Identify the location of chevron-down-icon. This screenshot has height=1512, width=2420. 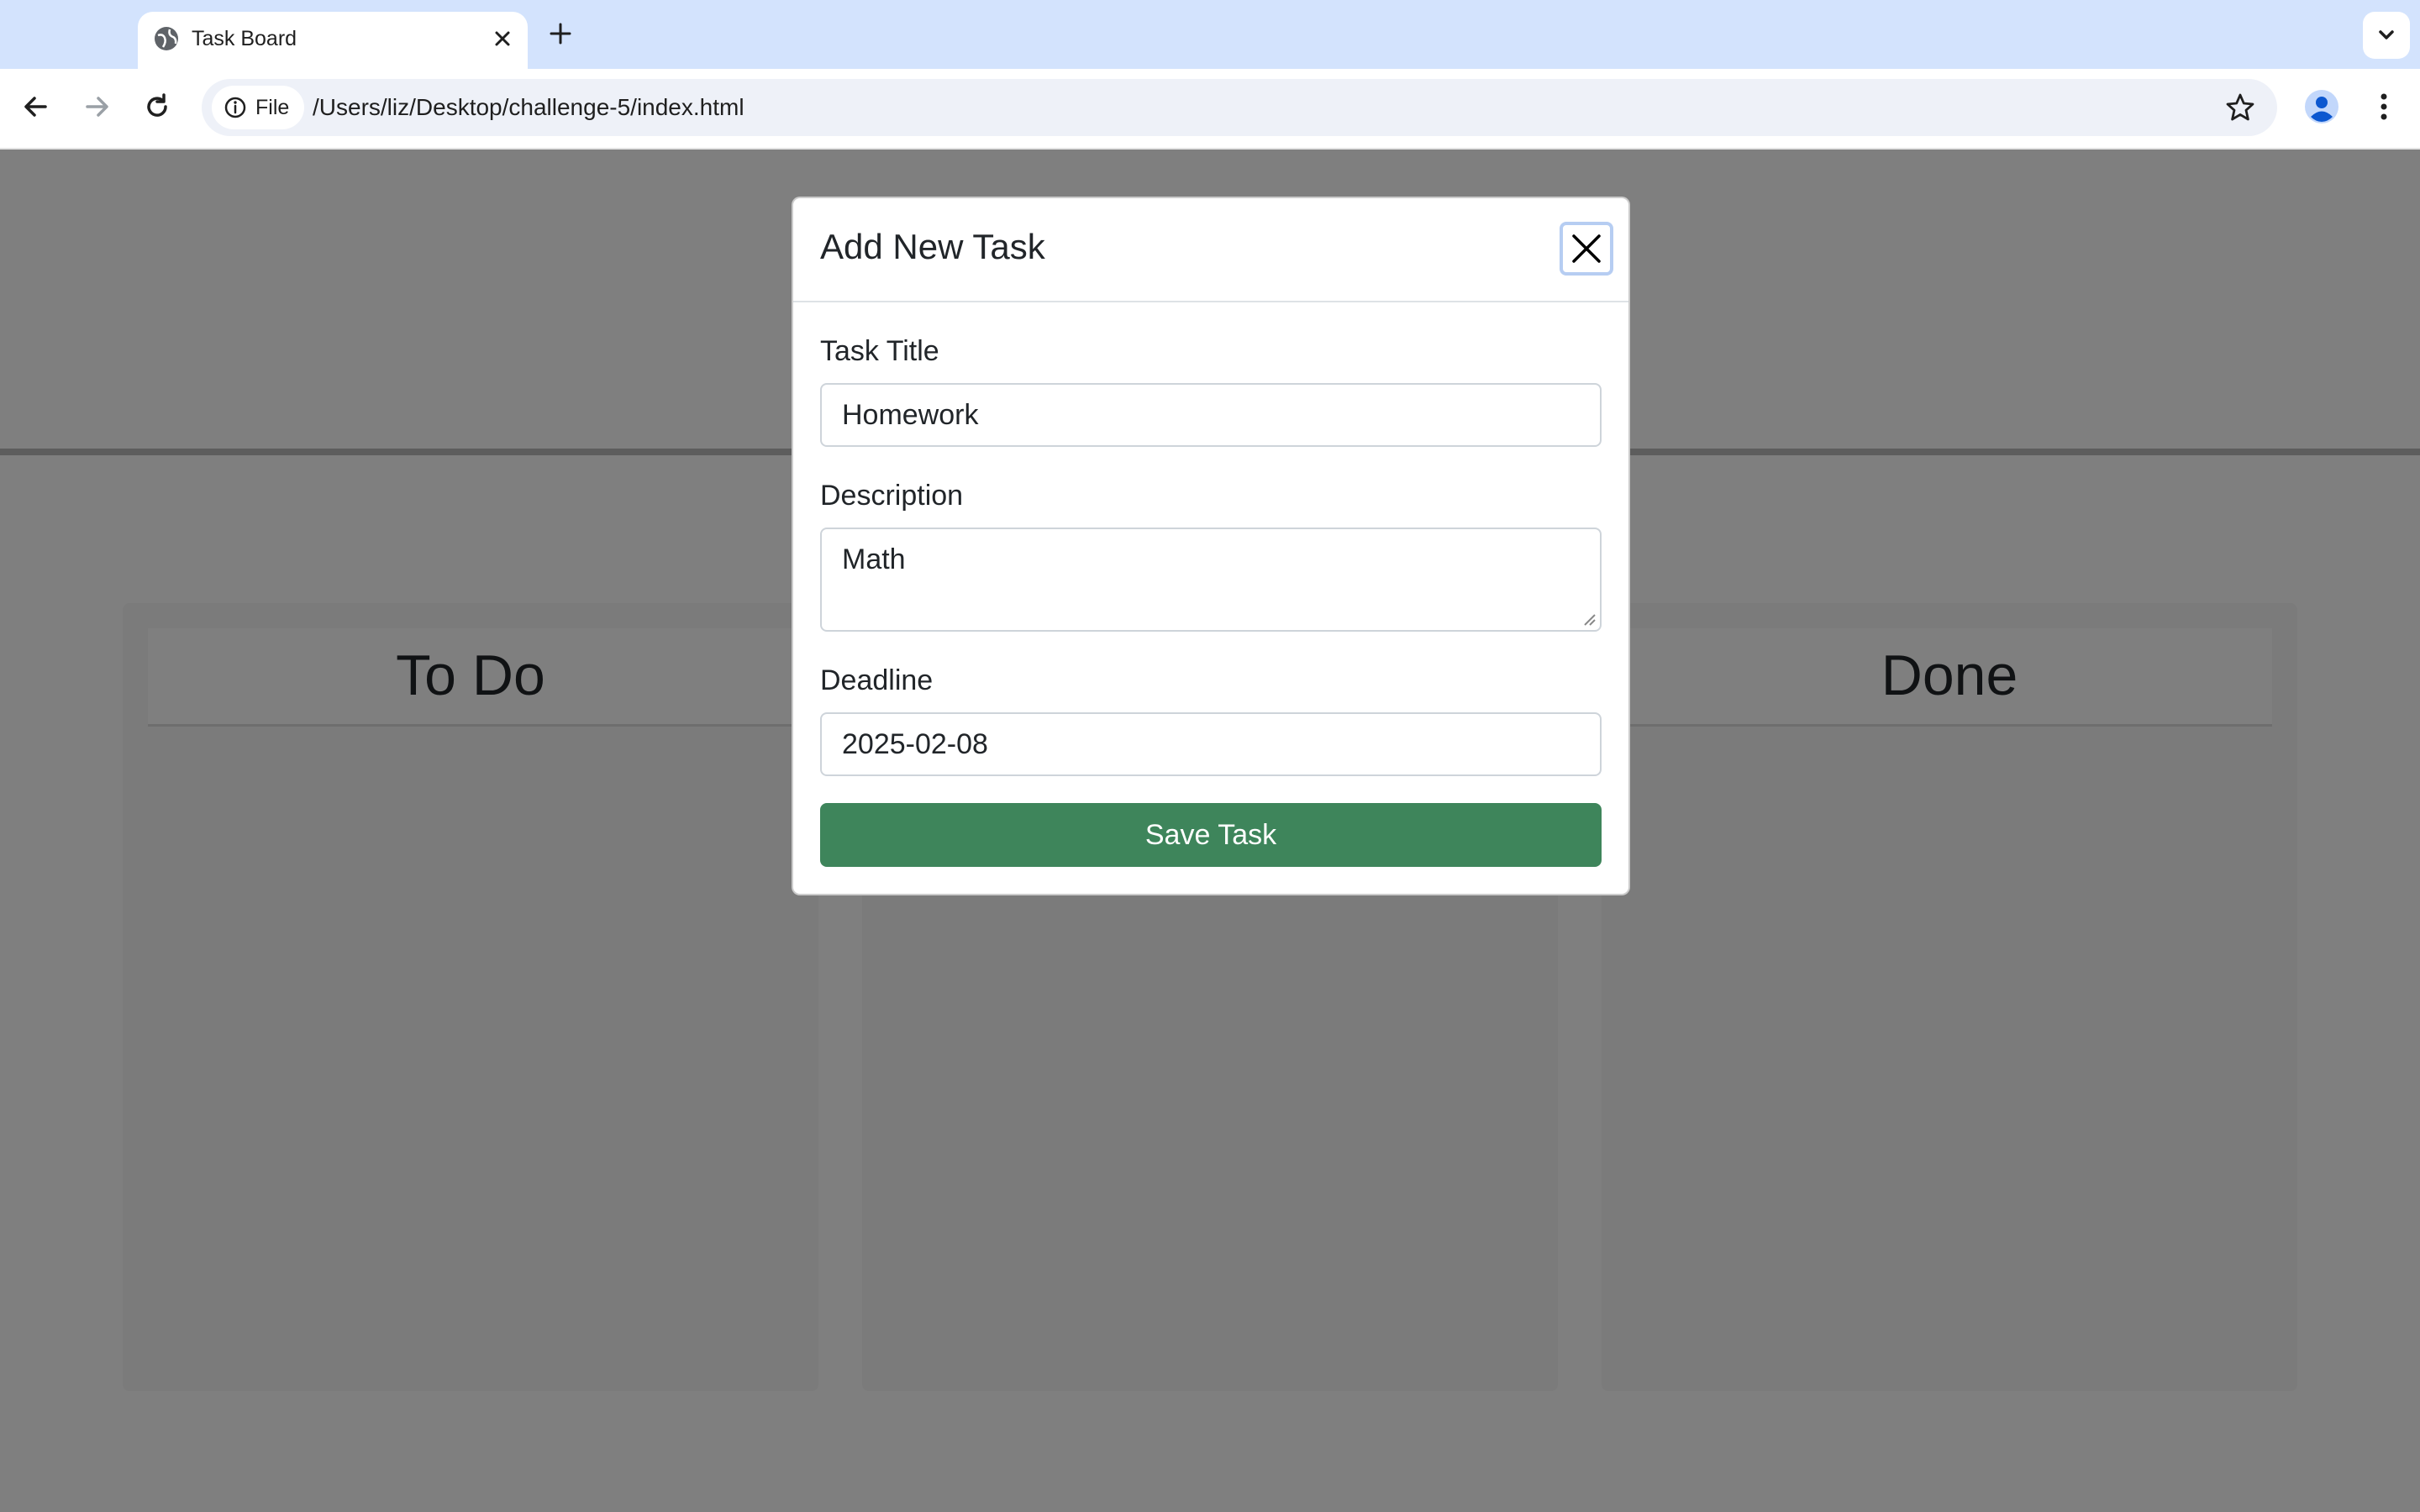
(2387, 34).